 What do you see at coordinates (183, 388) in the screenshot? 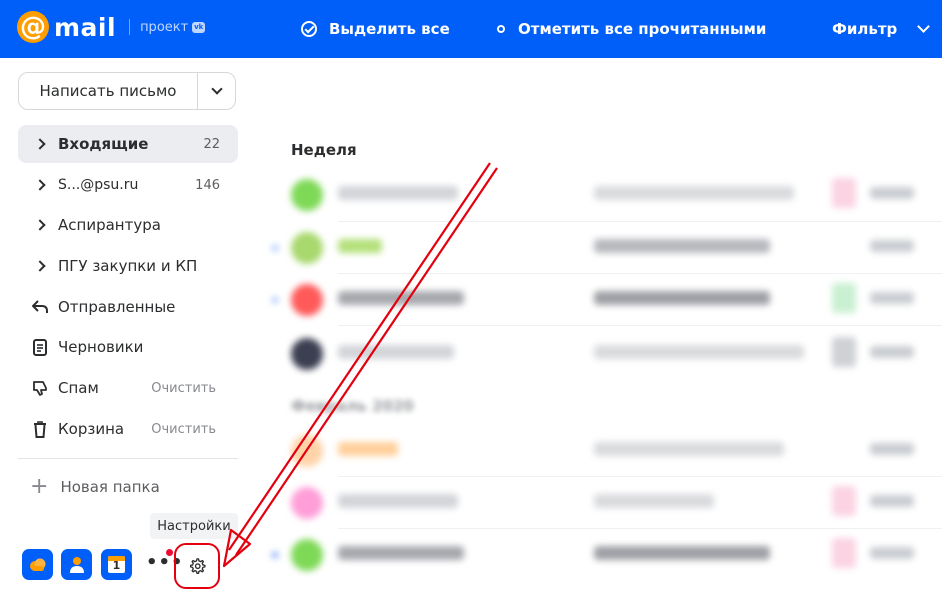
I see `clear-spam-button: Очистить` at bounding box center [183, 388].